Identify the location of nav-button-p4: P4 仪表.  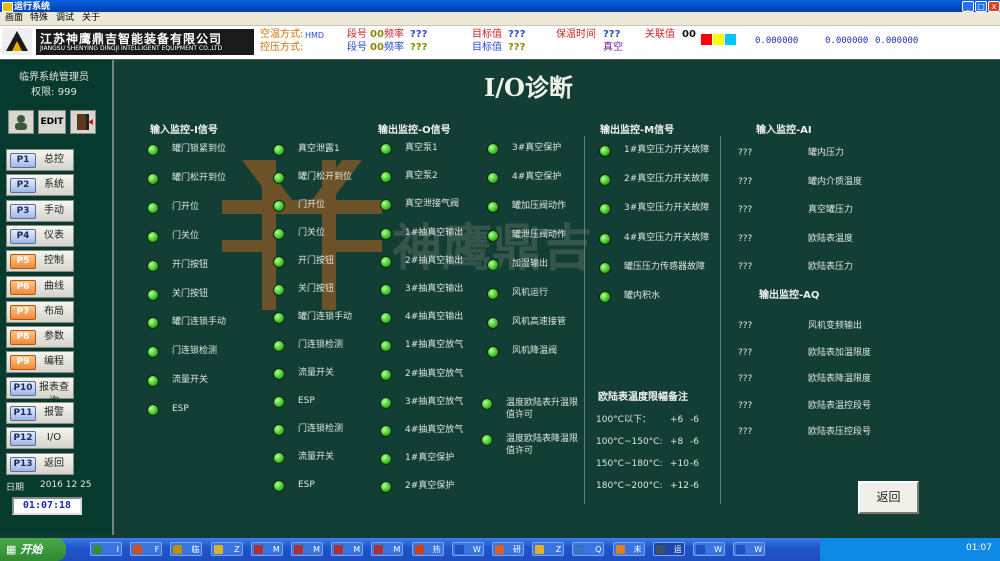
(40, 235).